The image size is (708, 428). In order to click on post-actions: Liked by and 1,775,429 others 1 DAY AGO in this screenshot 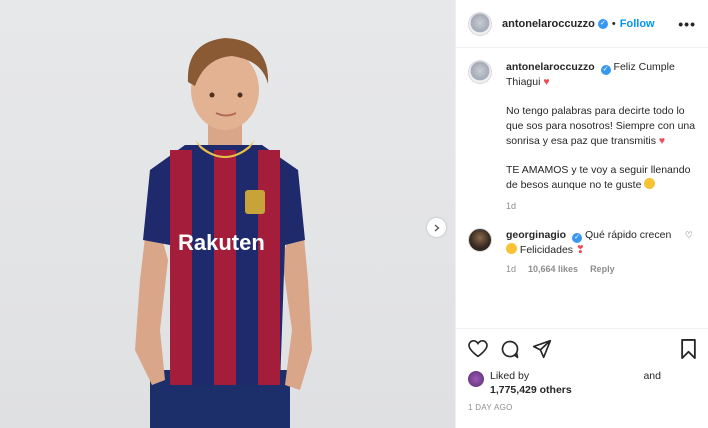, I will do `click(582, 370)`.